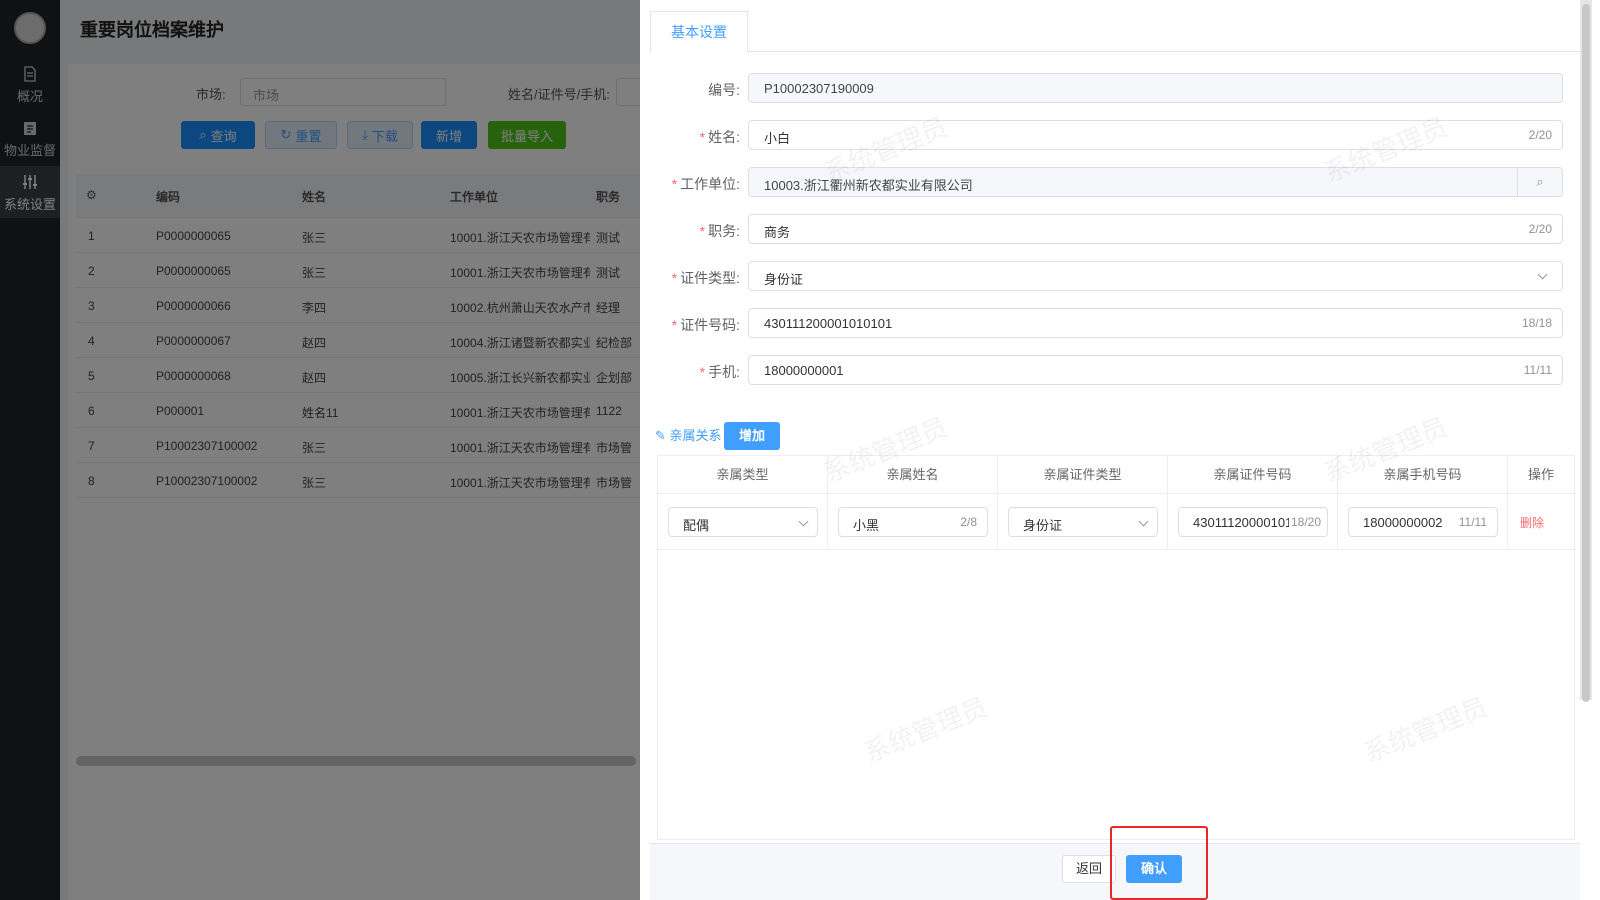  What do you see at coordinates (724, 137) in the screenshot?
I see `name-label-text: 姓名:` at bounding box center [724, 137].